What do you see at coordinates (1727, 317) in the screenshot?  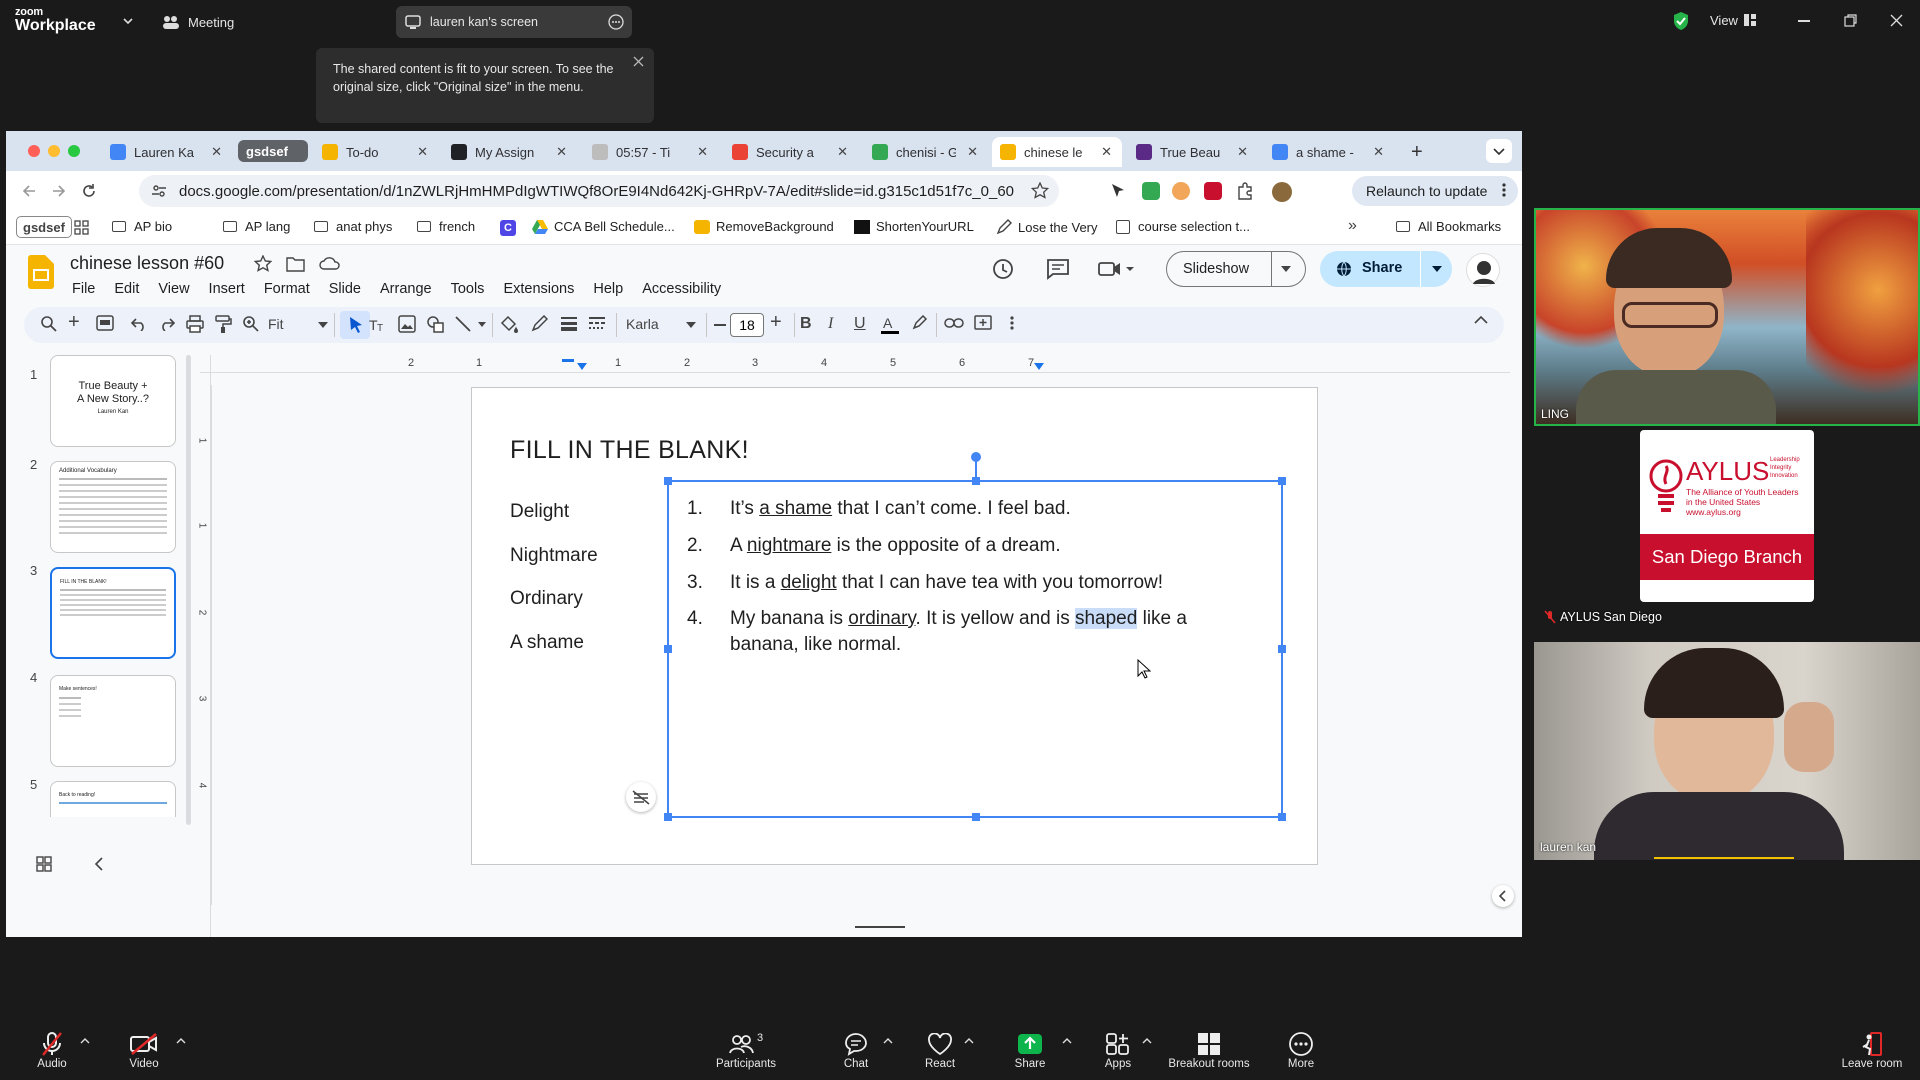 I see `participant-video-ling: LING` at bounding box center [1727, 317].